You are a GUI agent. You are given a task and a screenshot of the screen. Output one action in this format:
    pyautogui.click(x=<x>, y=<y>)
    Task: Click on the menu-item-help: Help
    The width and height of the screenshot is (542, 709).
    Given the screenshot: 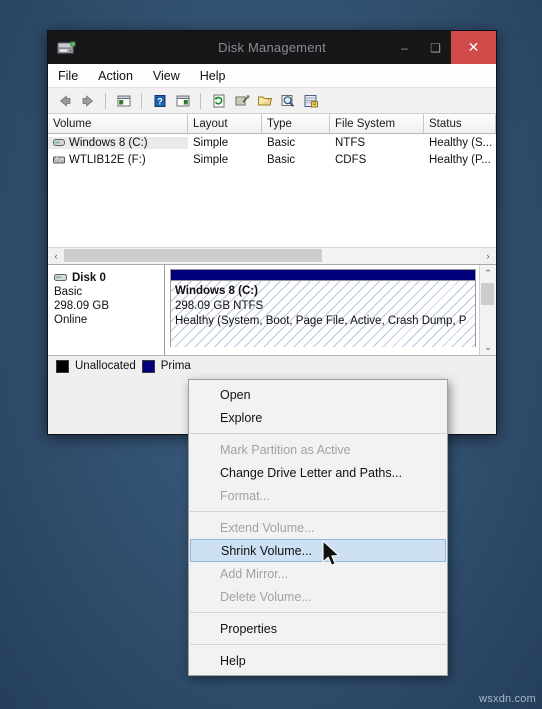 What is the action you would take?
    pyautogui.click(x=318, y=660)
    